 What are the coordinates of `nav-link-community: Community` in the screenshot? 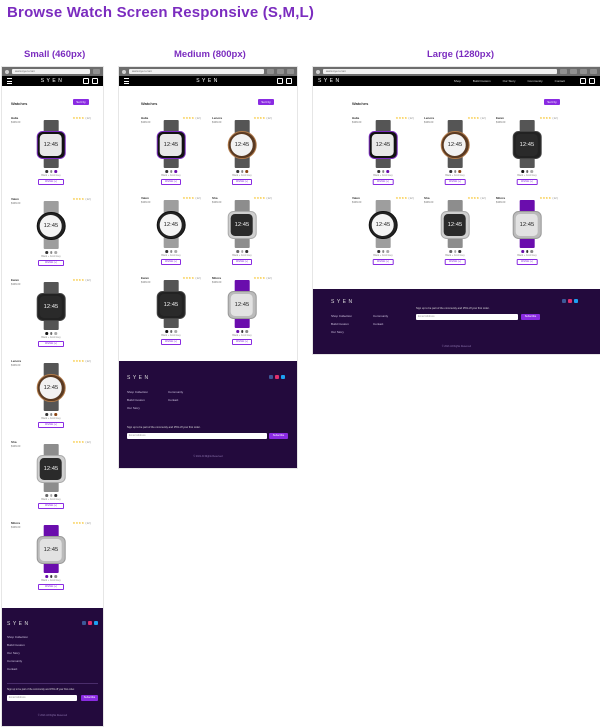 It's located at (534, 81).